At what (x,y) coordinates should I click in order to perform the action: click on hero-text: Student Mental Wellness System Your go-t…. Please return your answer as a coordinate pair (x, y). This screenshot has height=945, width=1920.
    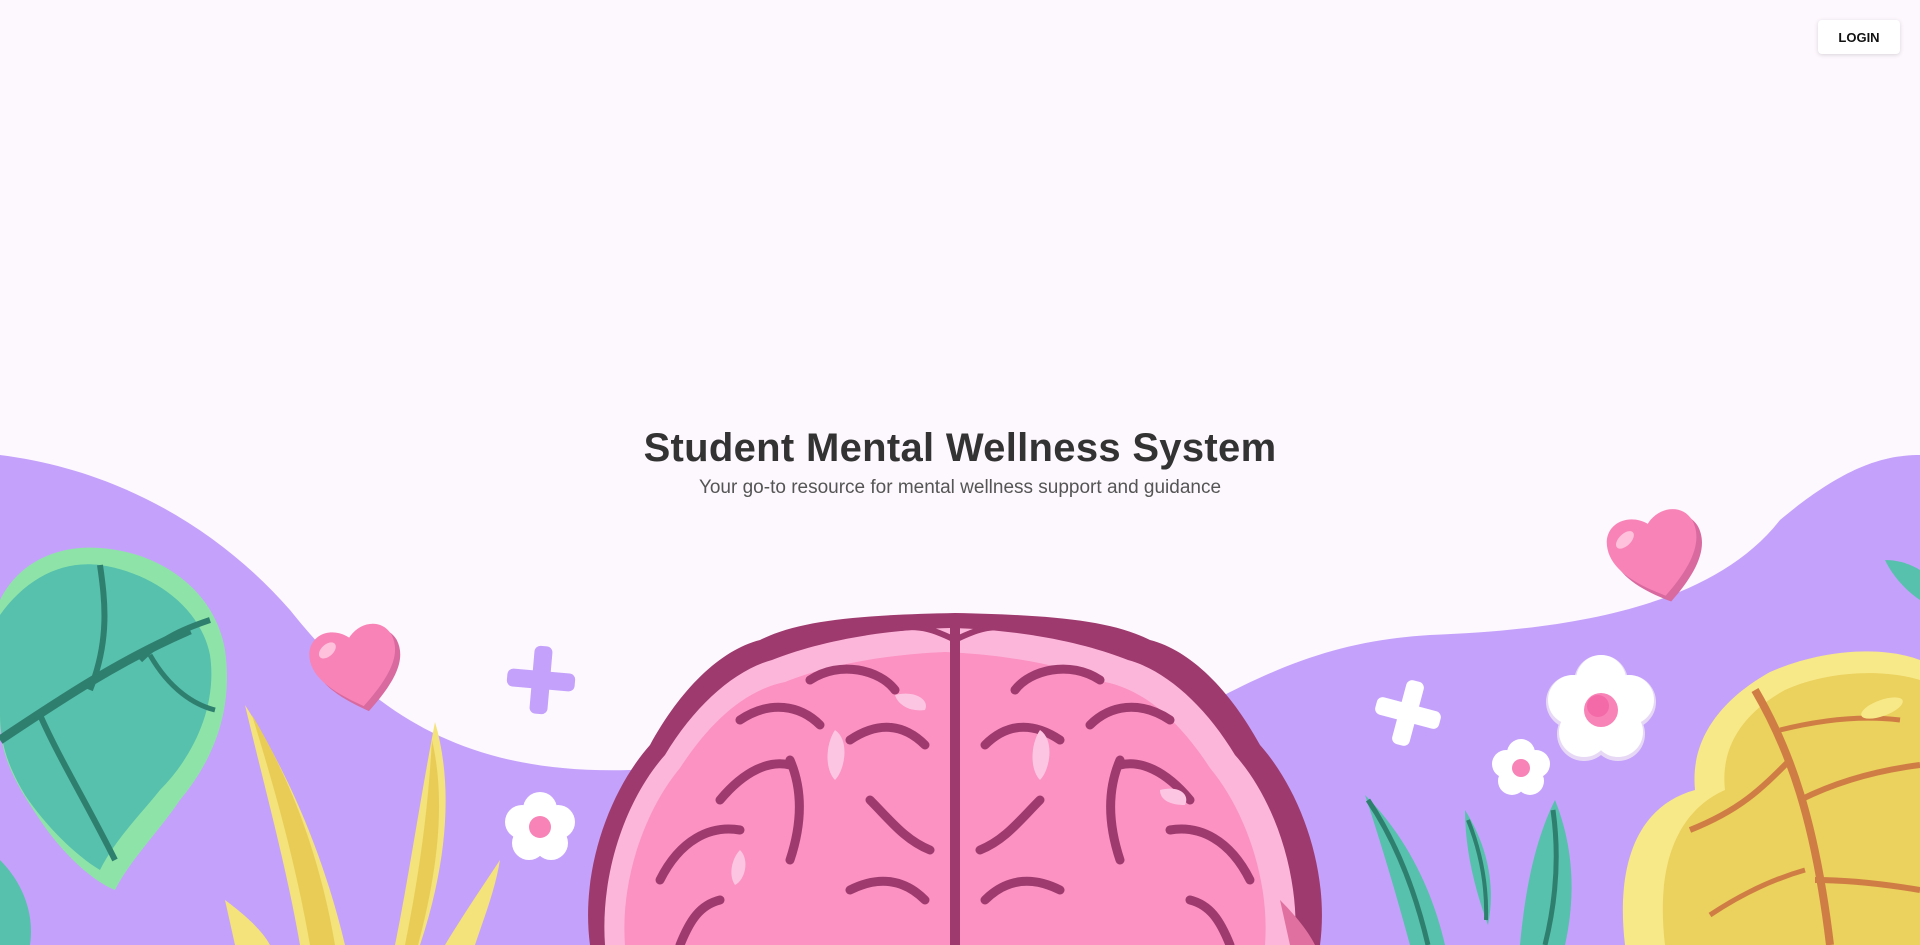
    Looking at the image, I should click on (960, 462).